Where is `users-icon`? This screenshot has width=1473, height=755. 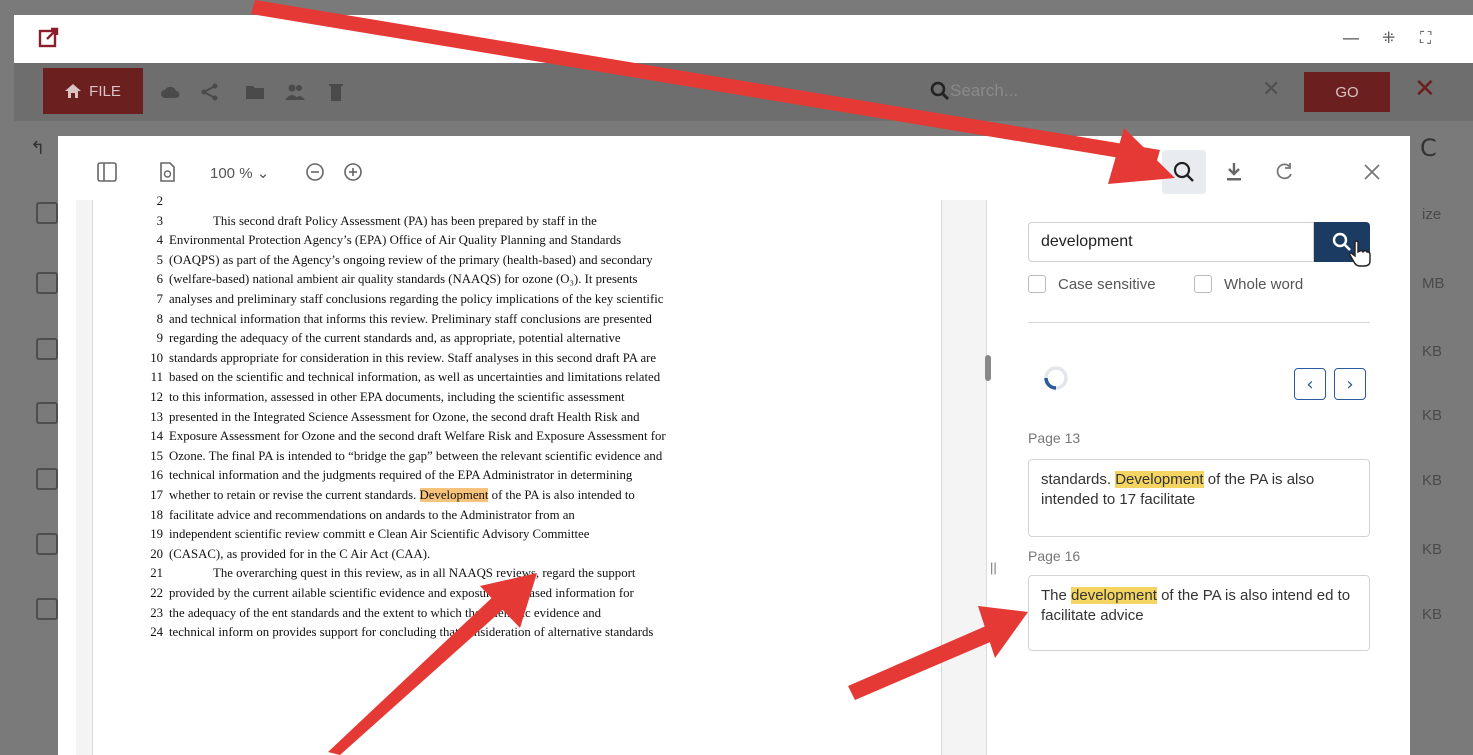 users-icon is located at coordinates (295, 92).